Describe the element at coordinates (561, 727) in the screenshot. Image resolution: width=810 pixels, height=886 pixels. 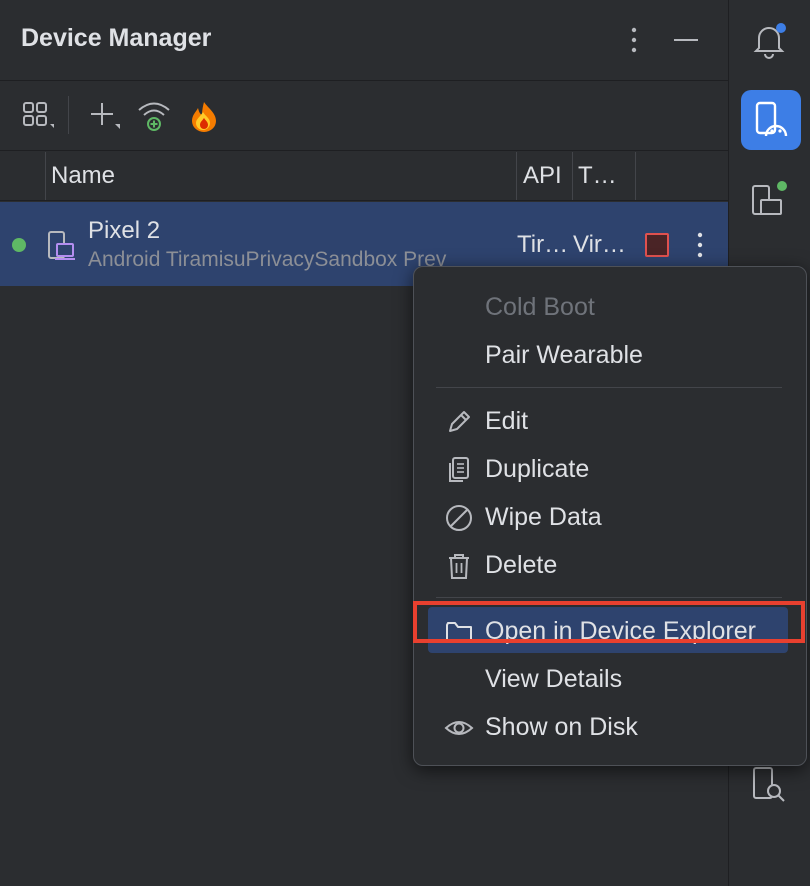
I see `menu-item-label: Show on Disk` at that location.